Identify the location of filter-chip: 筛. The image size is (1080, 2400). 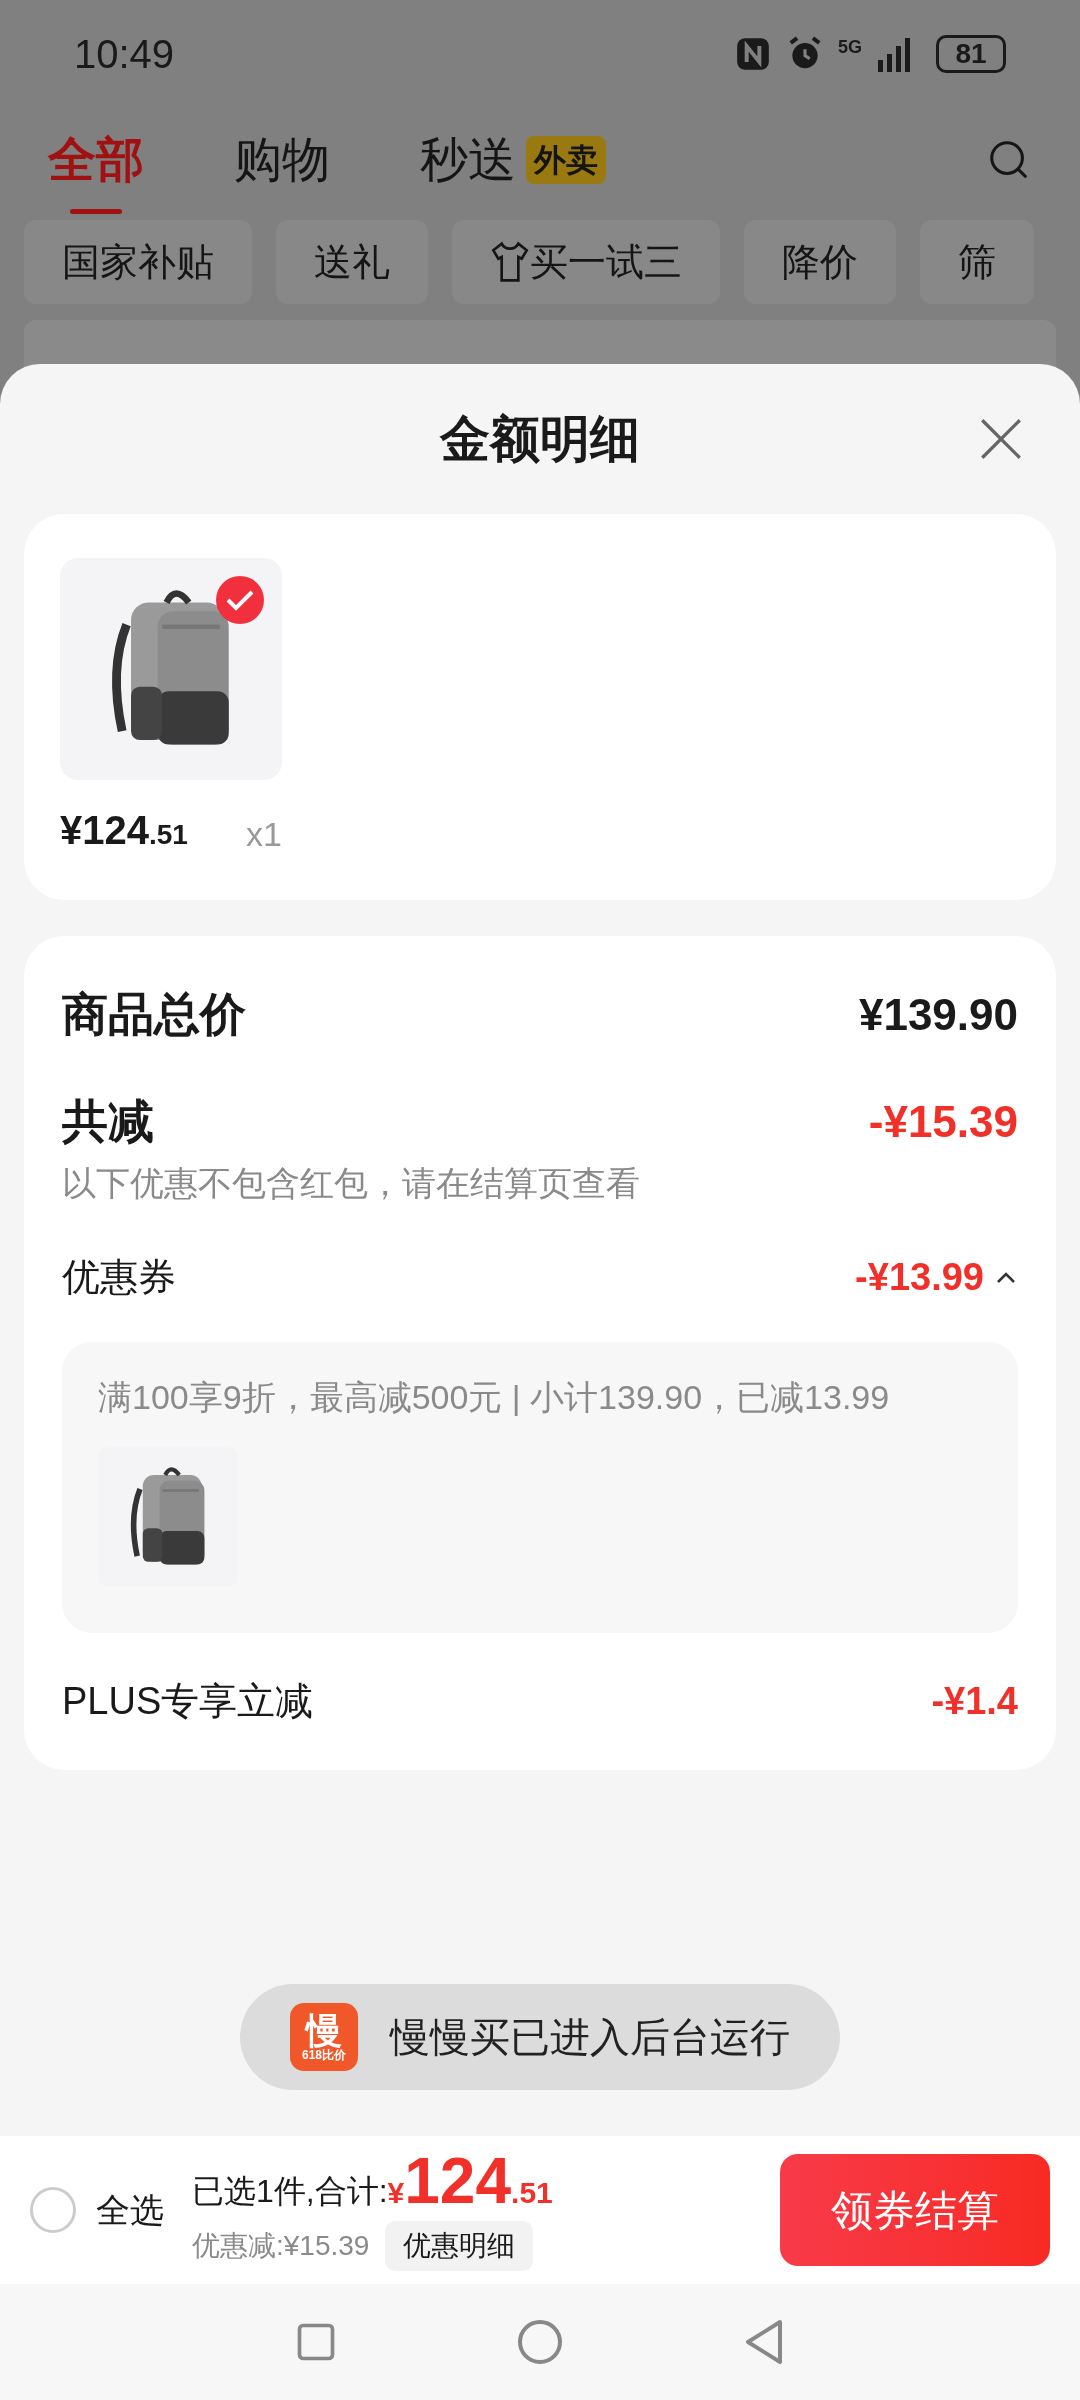
(977, 262).